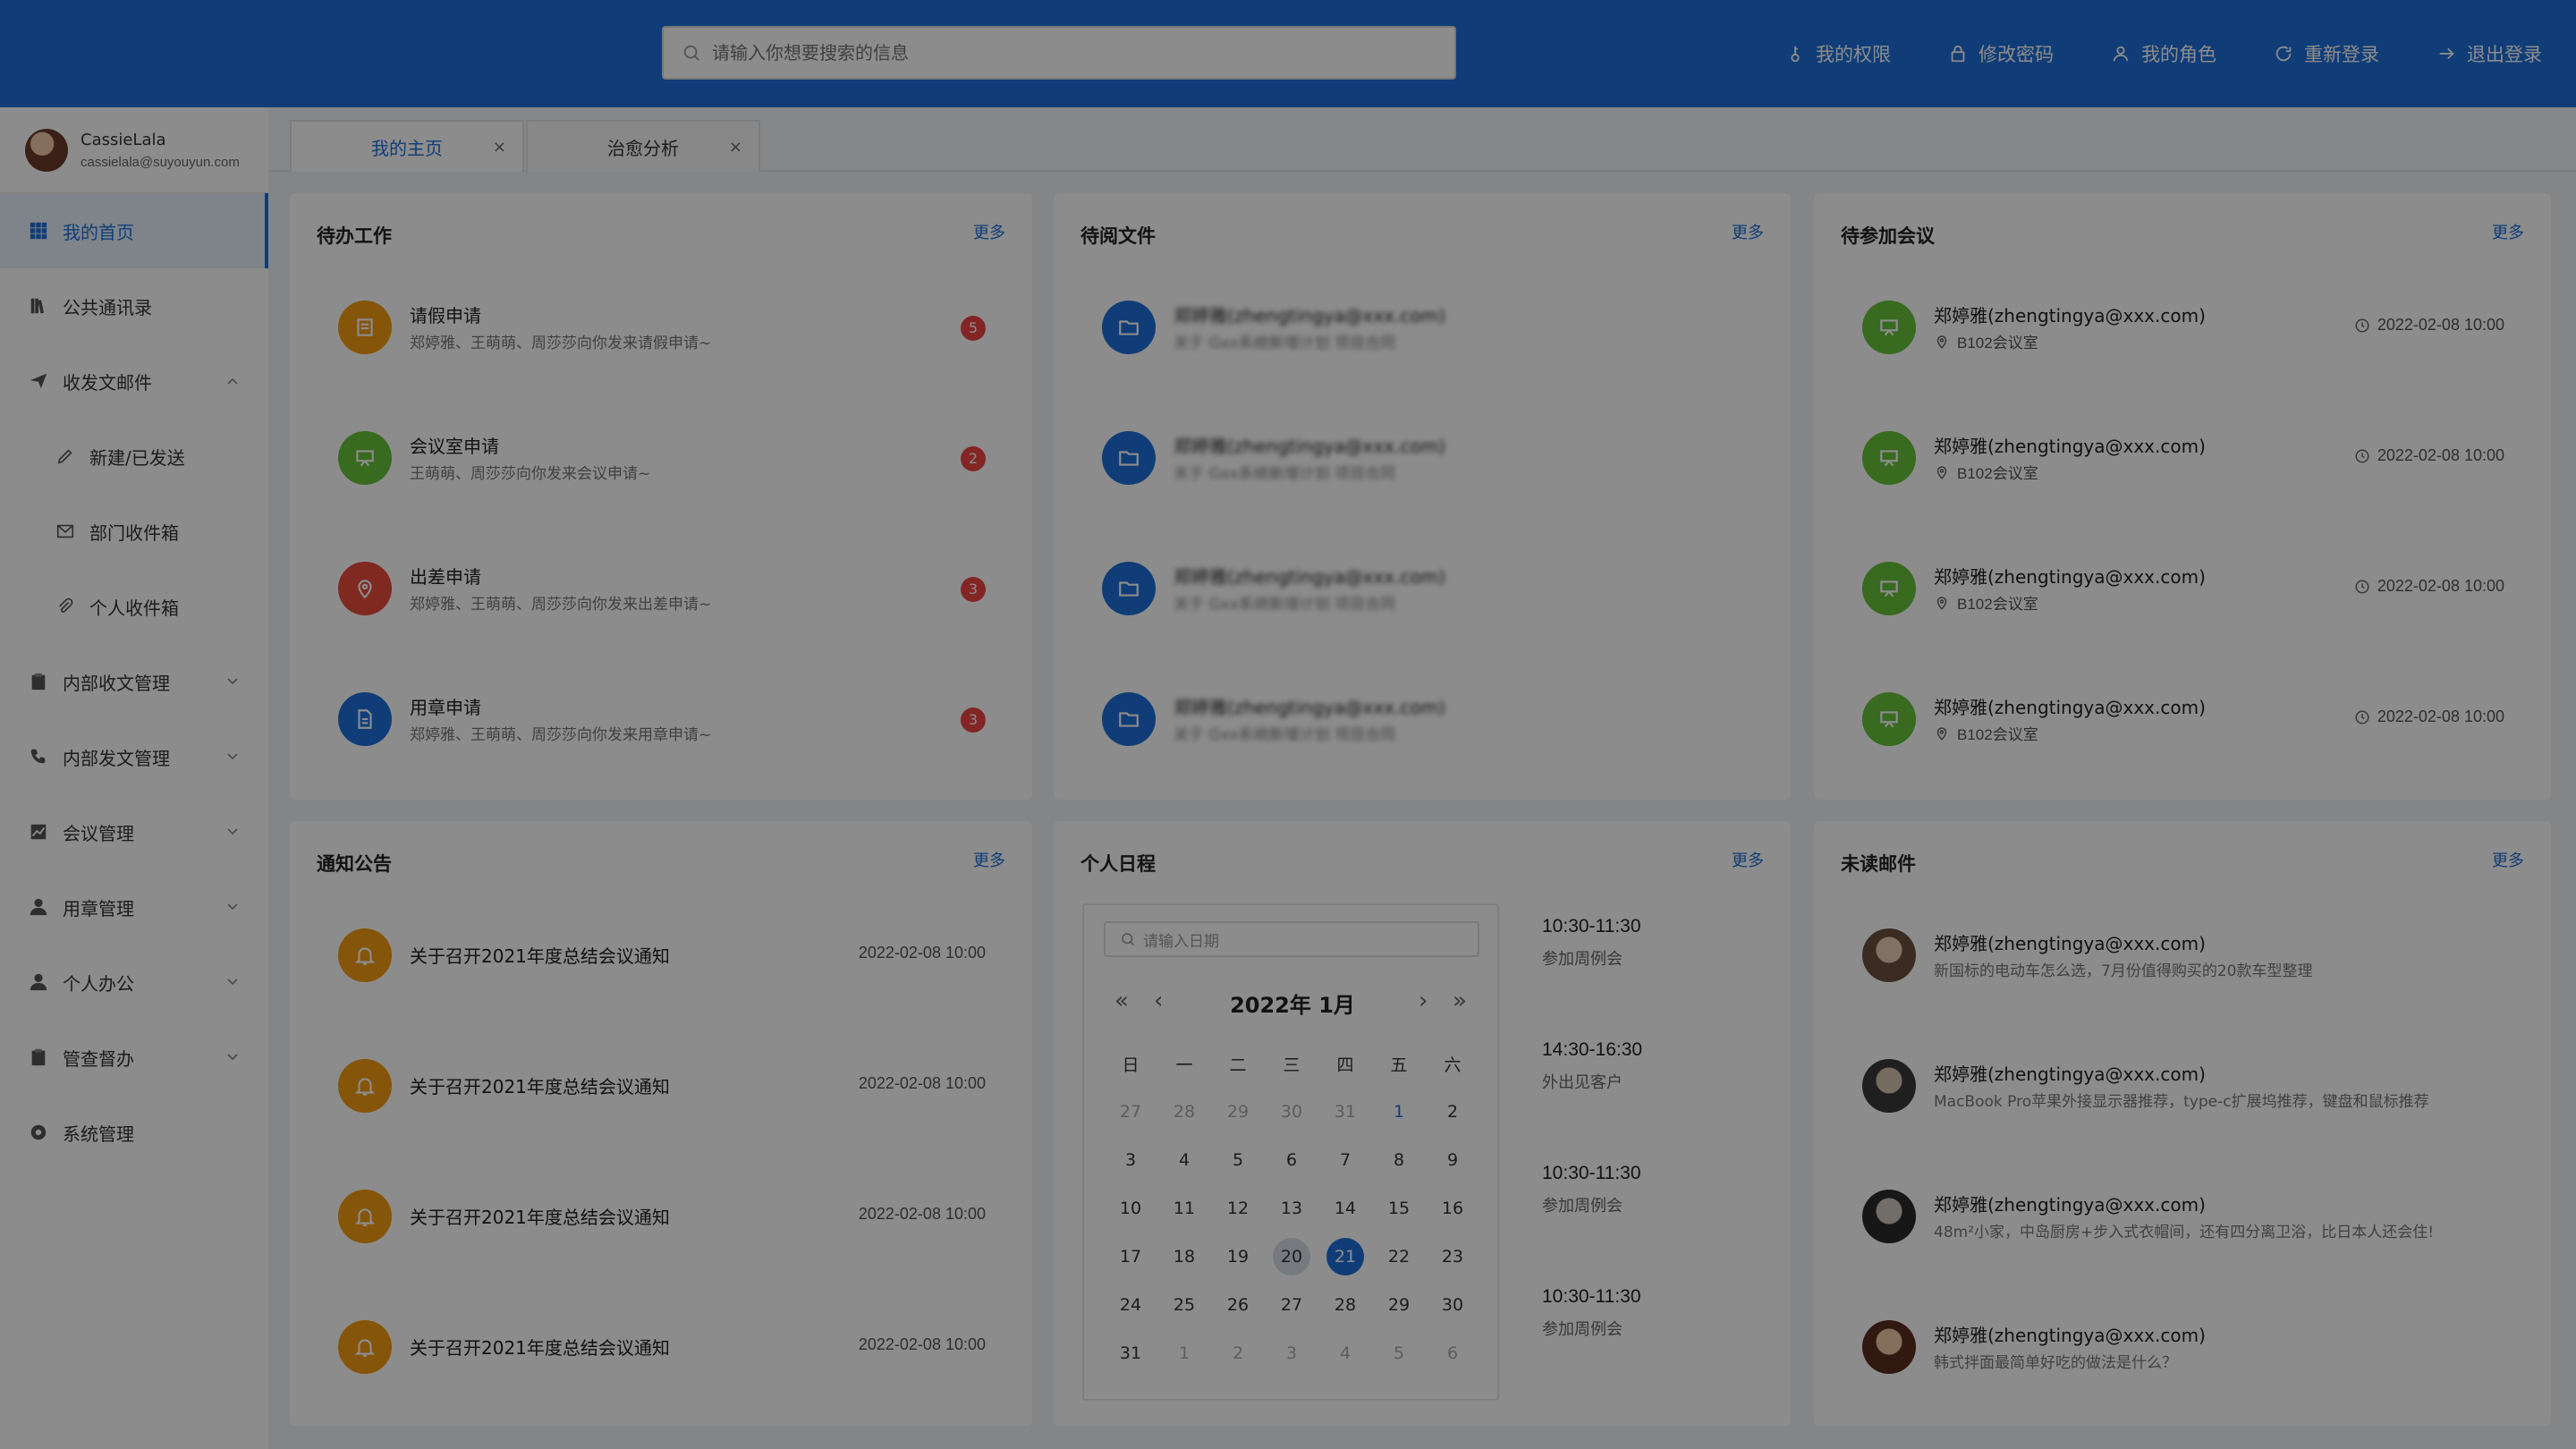 The width and height of the screenshot is (2576, 1449). Describe the element at coordinates (643, 146) in the screenshot. I see `tab-analysis: 治愈分析 ×` at that location.